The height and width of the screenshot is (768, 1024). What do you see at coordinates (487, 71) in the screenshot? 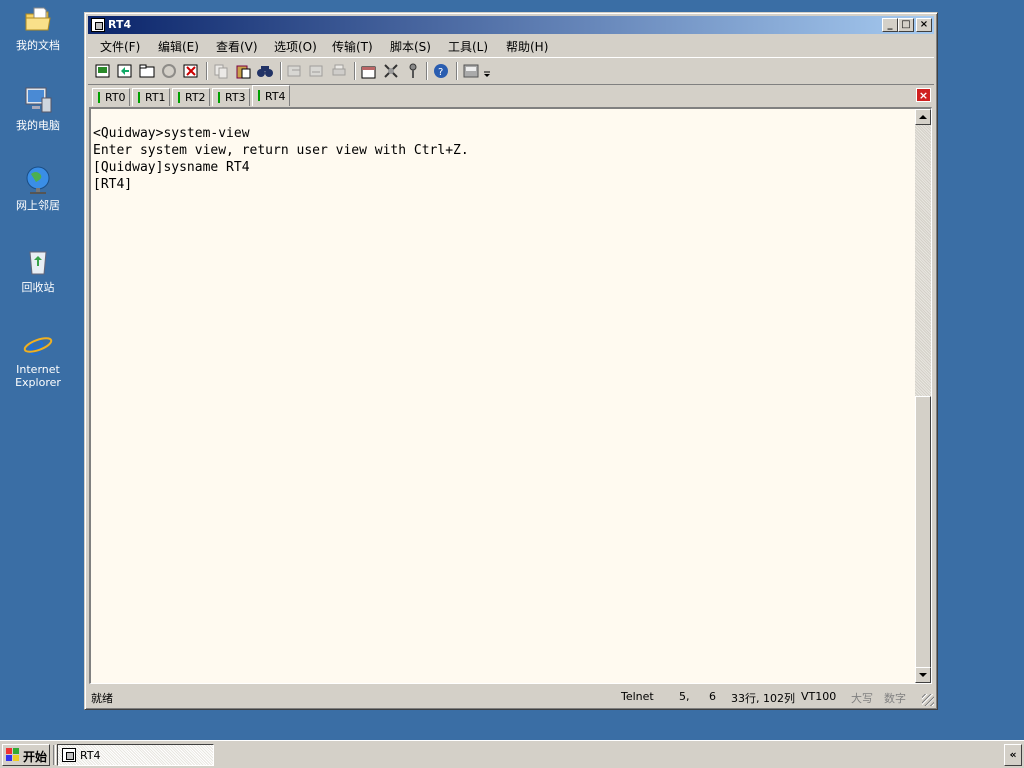
I see `toolbar-overflow-icon` at bounding box center [487, 71].